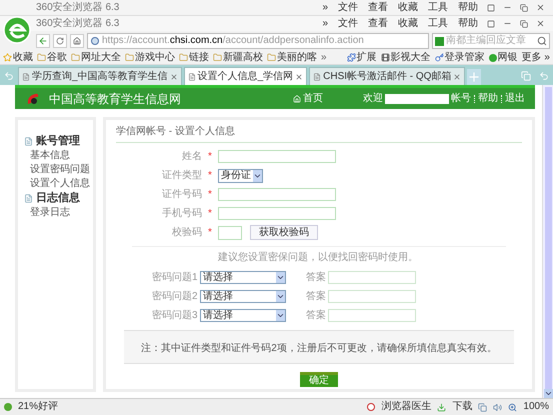  I want to click on scroll-down-icon, so click(548, 393).